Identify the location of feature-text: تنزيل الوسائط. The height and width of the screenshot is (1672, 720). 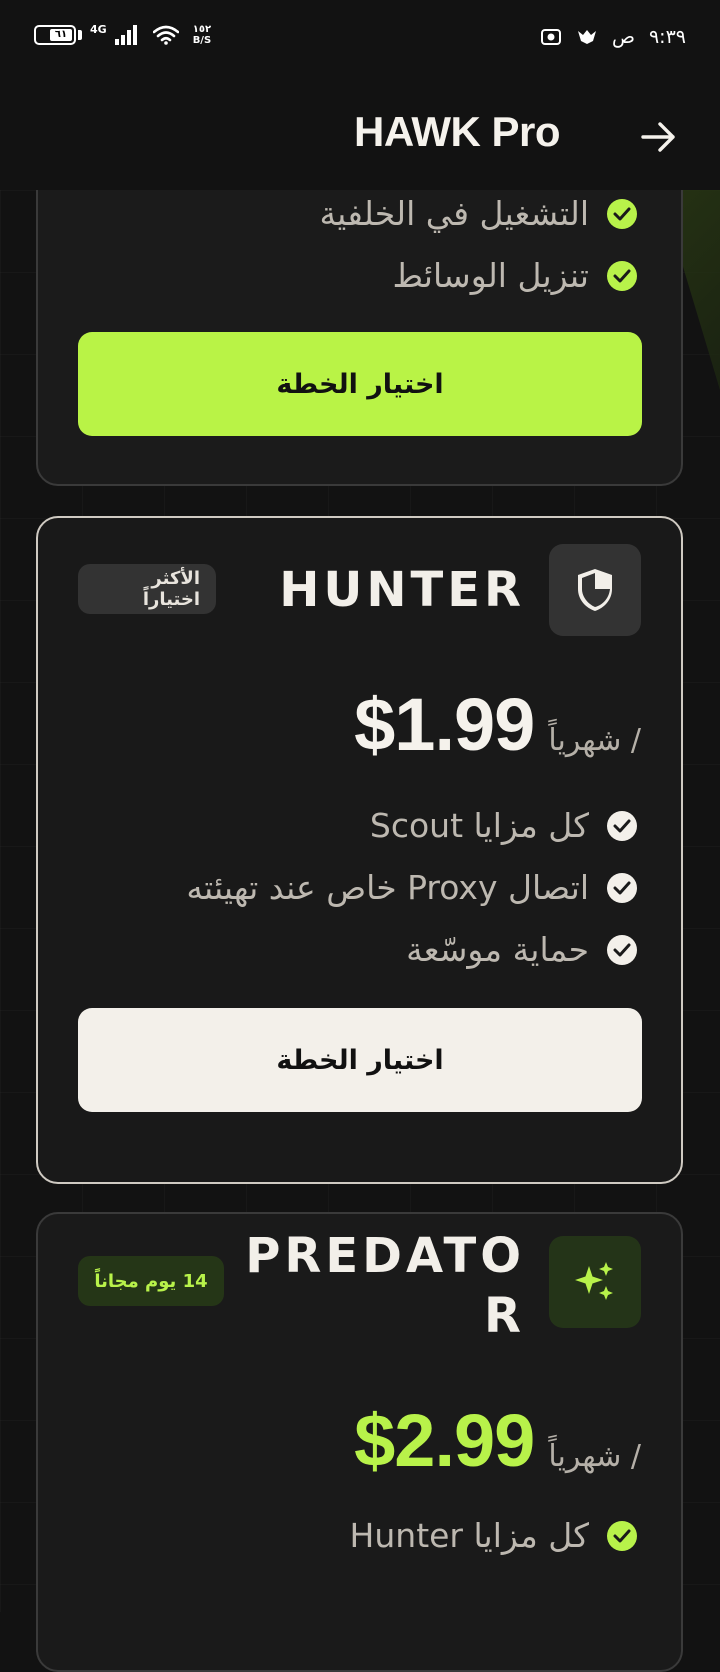
(490, 275).